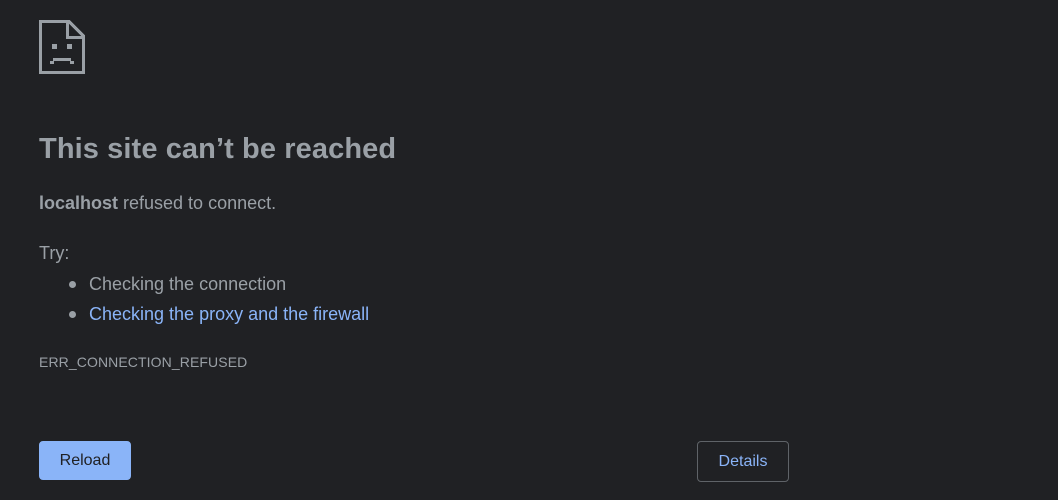 This screenshot has height=500, width=1058. I want to click on page-title: This site can’t be reached, so click(218, 149).